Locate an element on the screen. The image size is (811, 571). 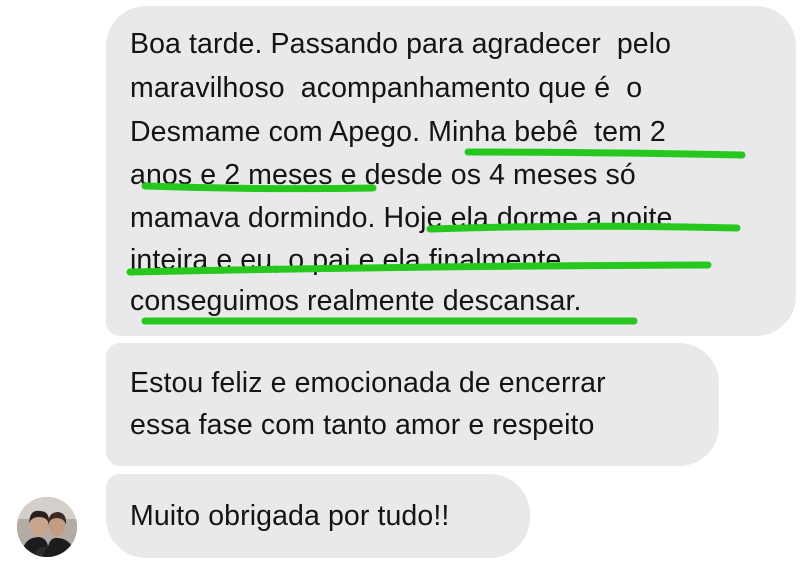
message-1-line-7: conseguimos realmente descansar. is located at coordinates (356, 301).